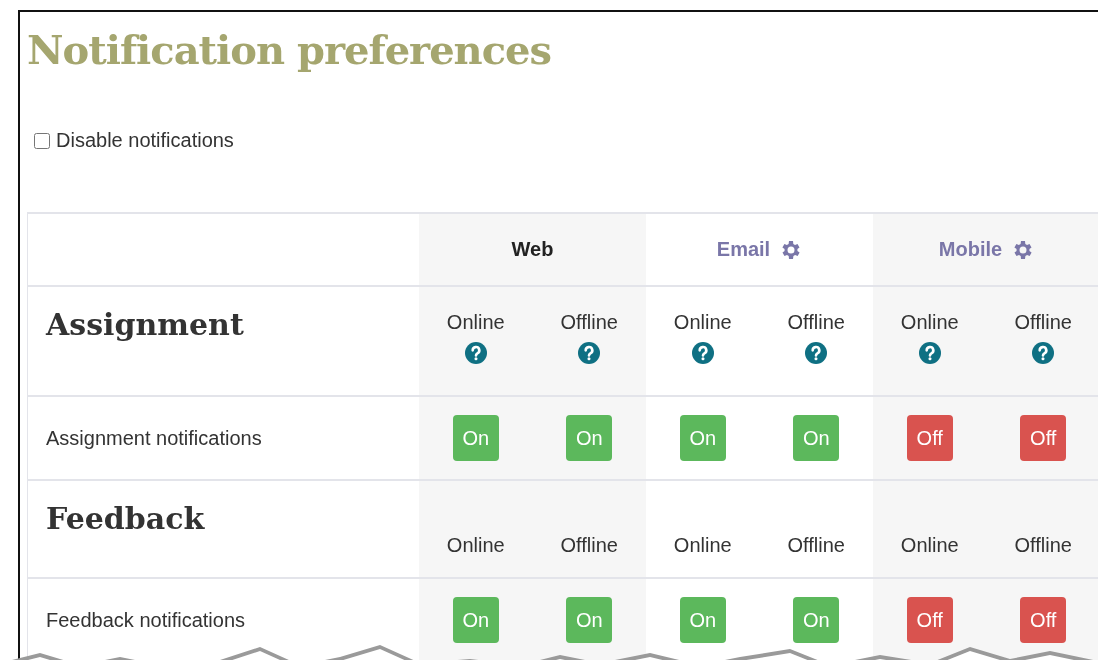 The height and width of the screenshot is (660, 1098). Describe the element at coordinates (289, 49) in the screenshot. I see `page-title: Notification preferences` at that location.